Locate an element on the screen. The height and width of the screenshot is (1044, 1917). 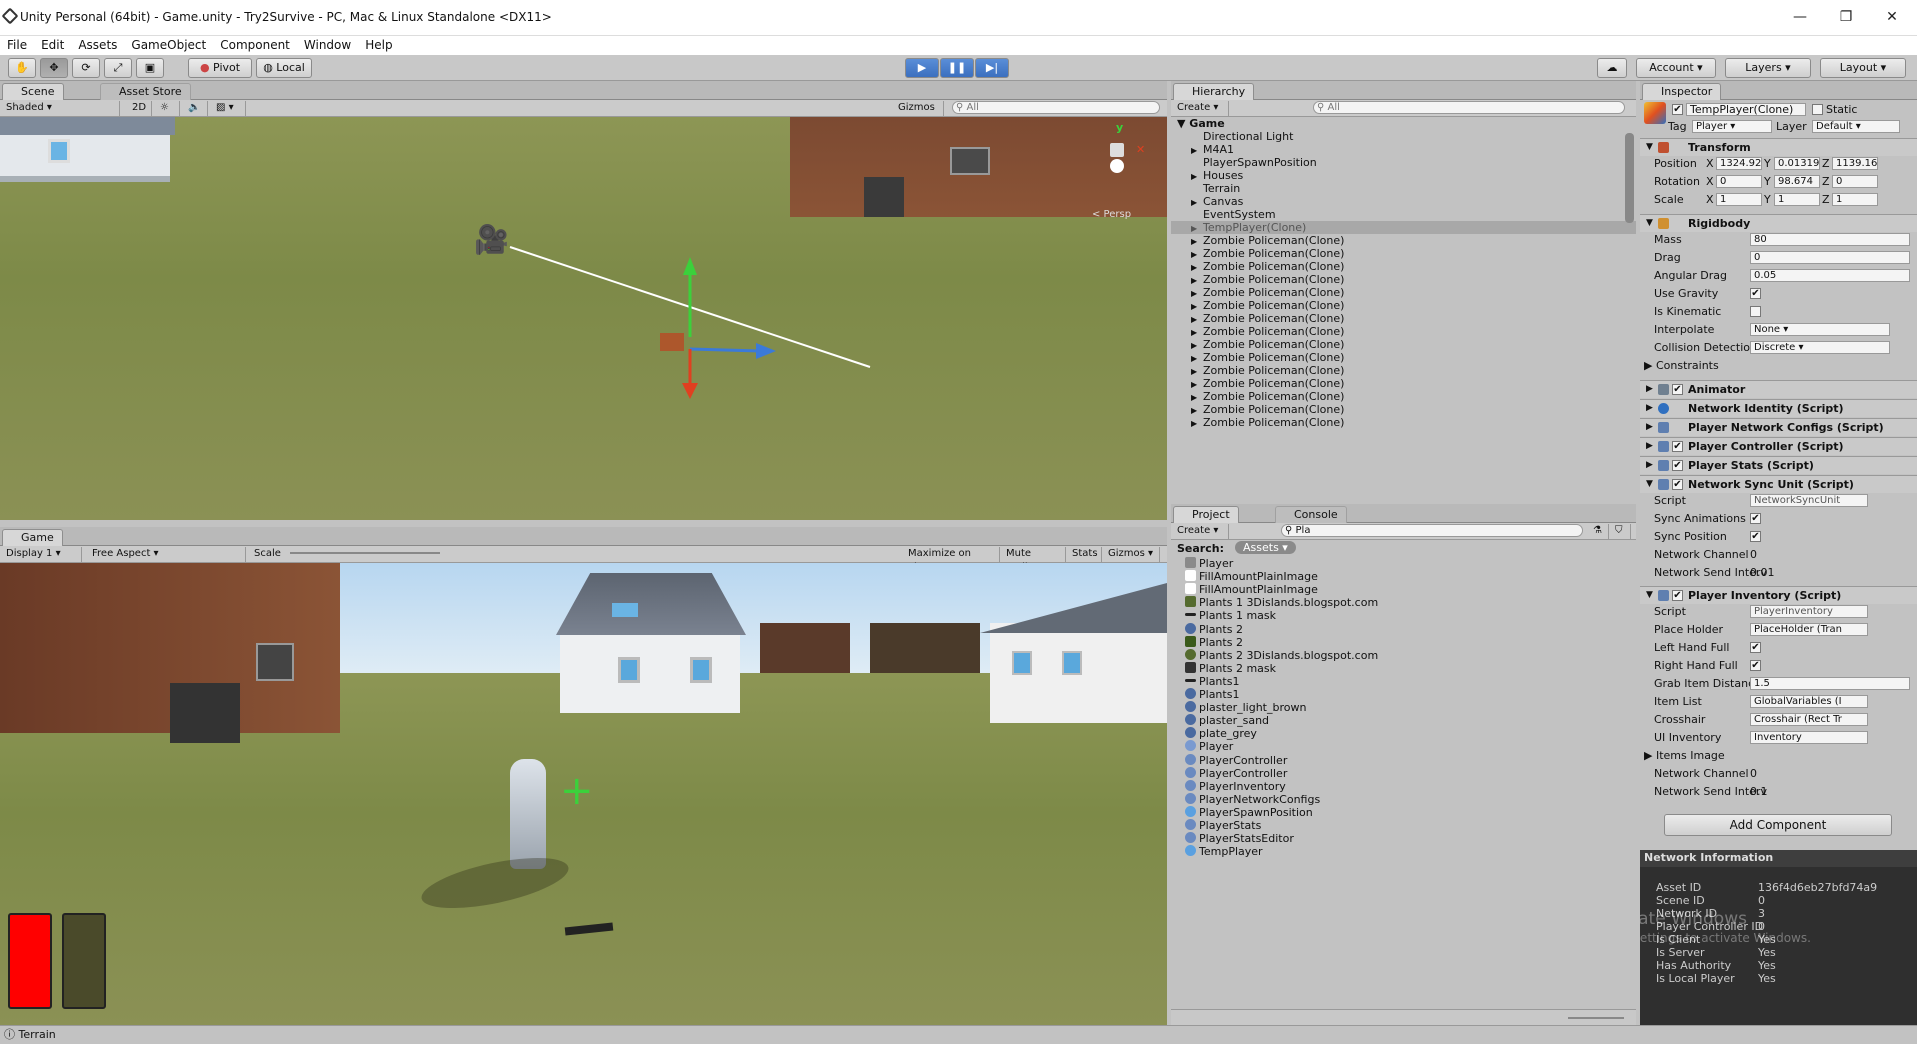
gameobject-active-checkbox: ✔ is located at coordinates (1677, 109).